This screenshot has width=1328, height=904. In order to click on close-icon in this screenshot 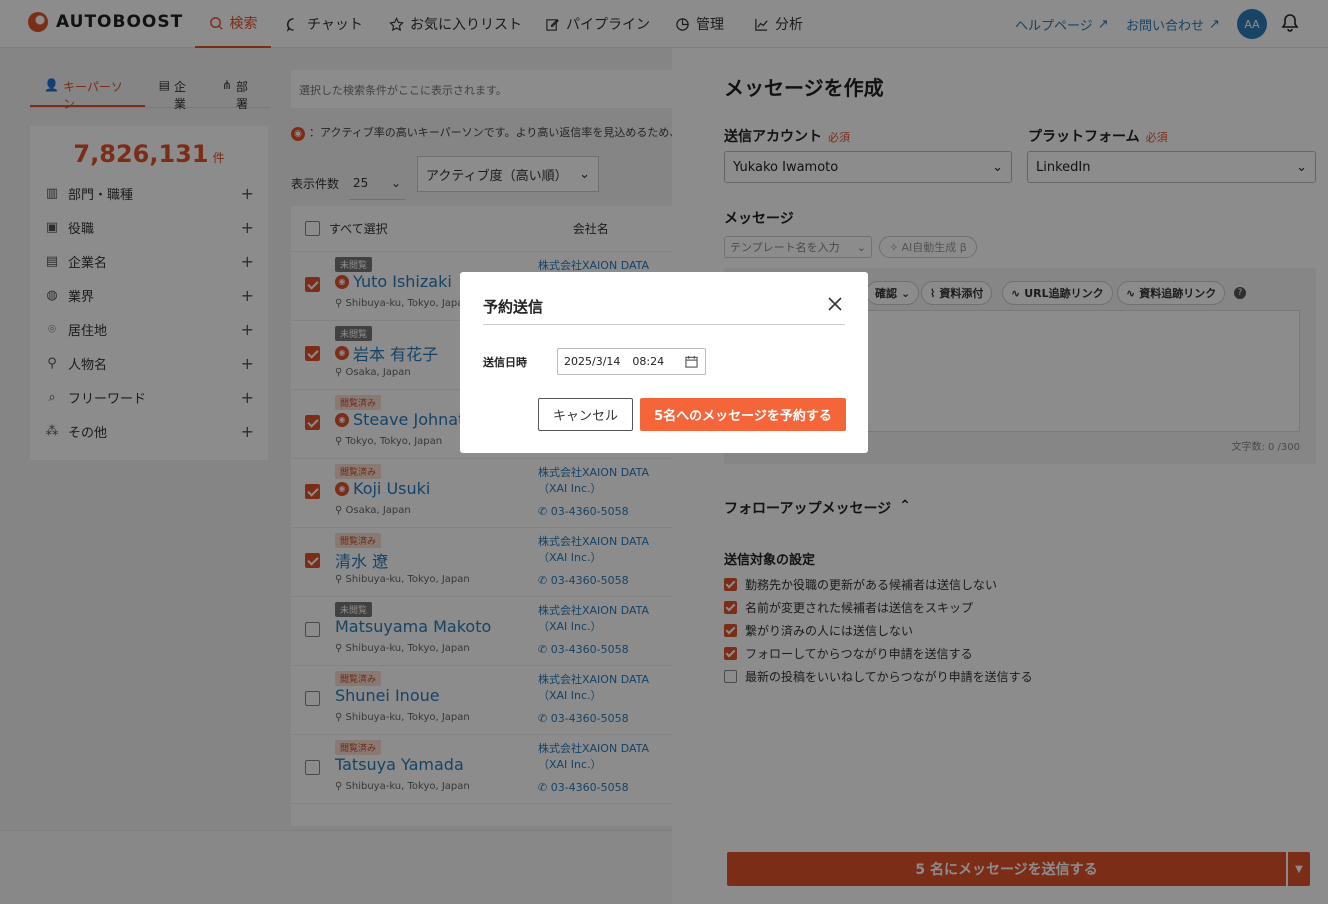, I will do `click(835, 304)`.